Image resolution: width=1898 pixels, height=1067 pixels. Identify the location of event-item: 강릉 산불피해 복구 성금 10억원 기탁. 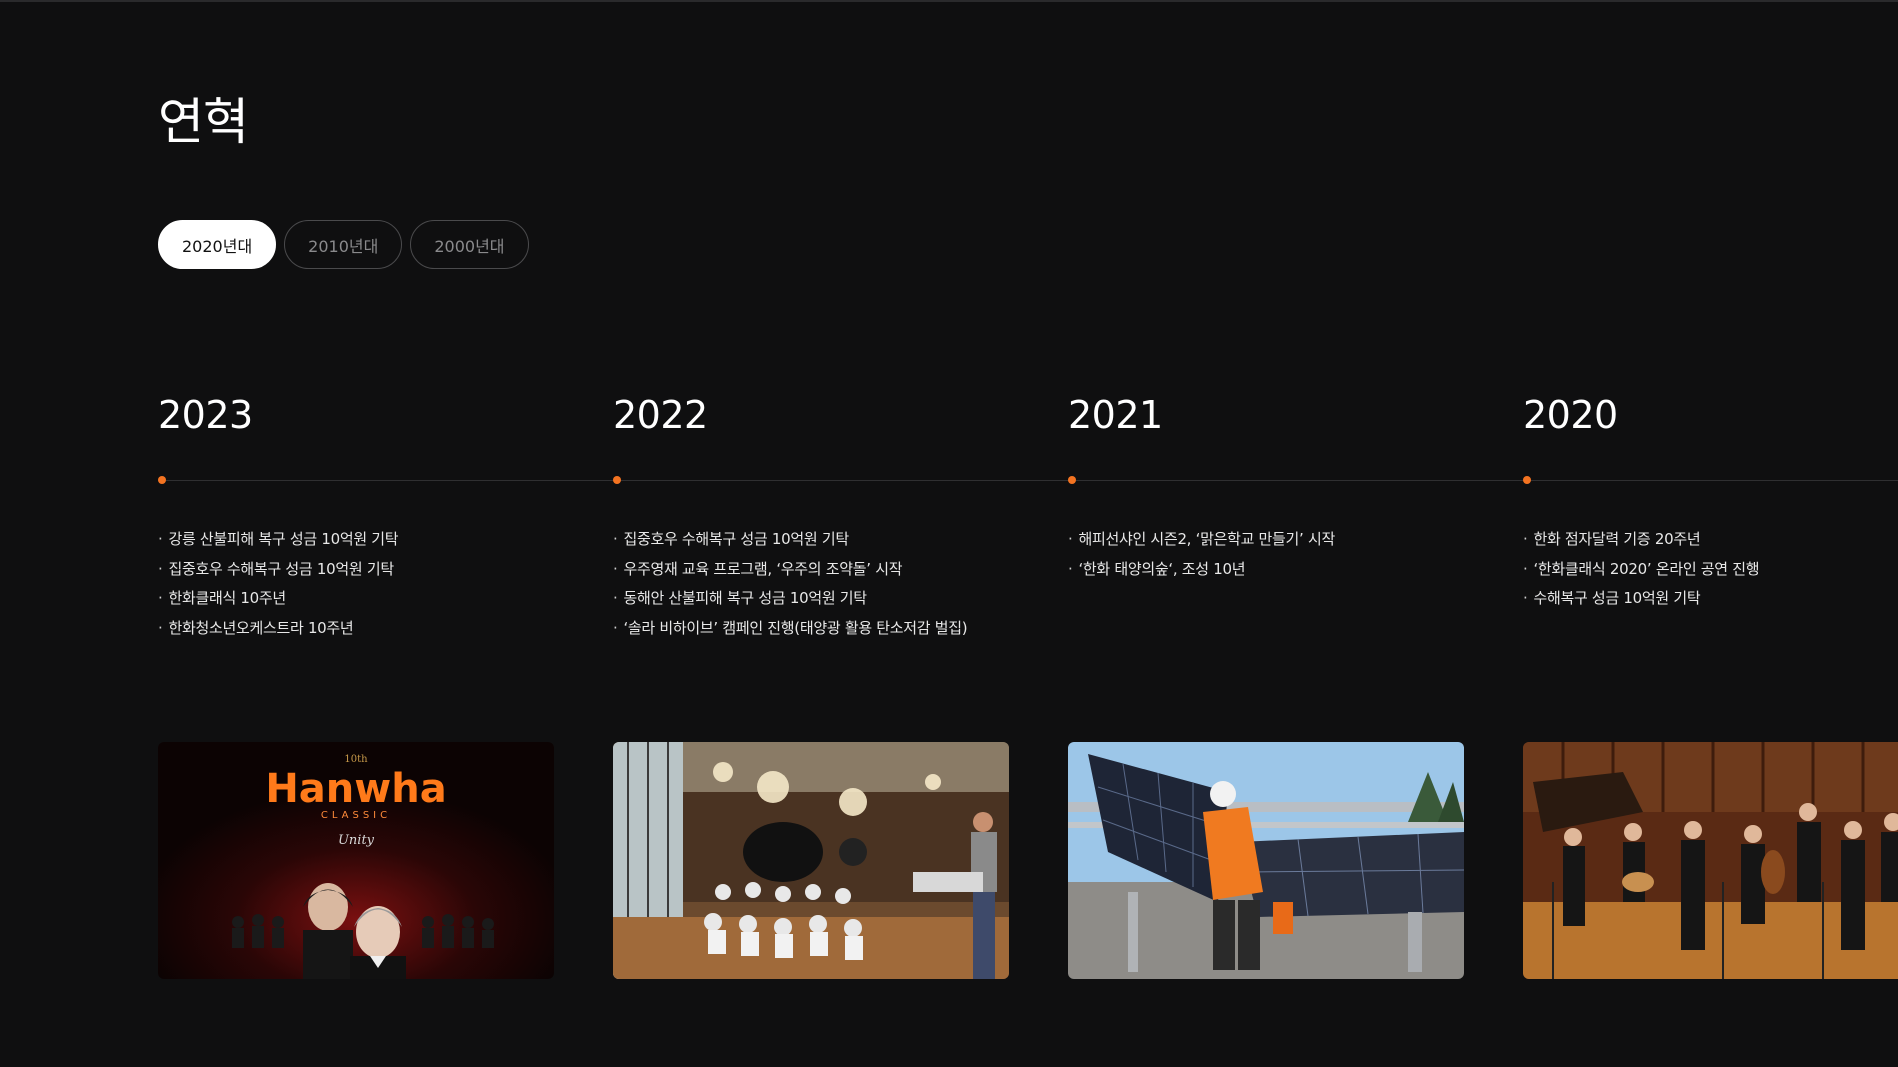
(278, 540).